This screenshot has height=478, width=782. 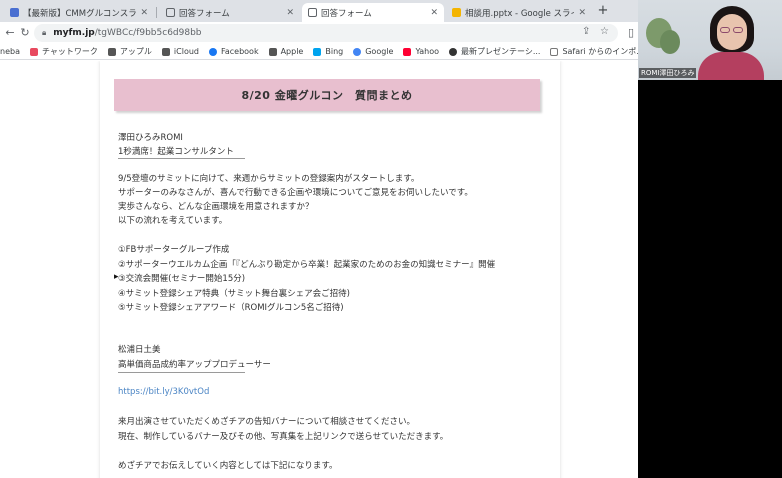 What do you see at coordinates (135, 51) in the screenshot?
I see `bookmark-label: アップル` at bounding box center [135, 51].